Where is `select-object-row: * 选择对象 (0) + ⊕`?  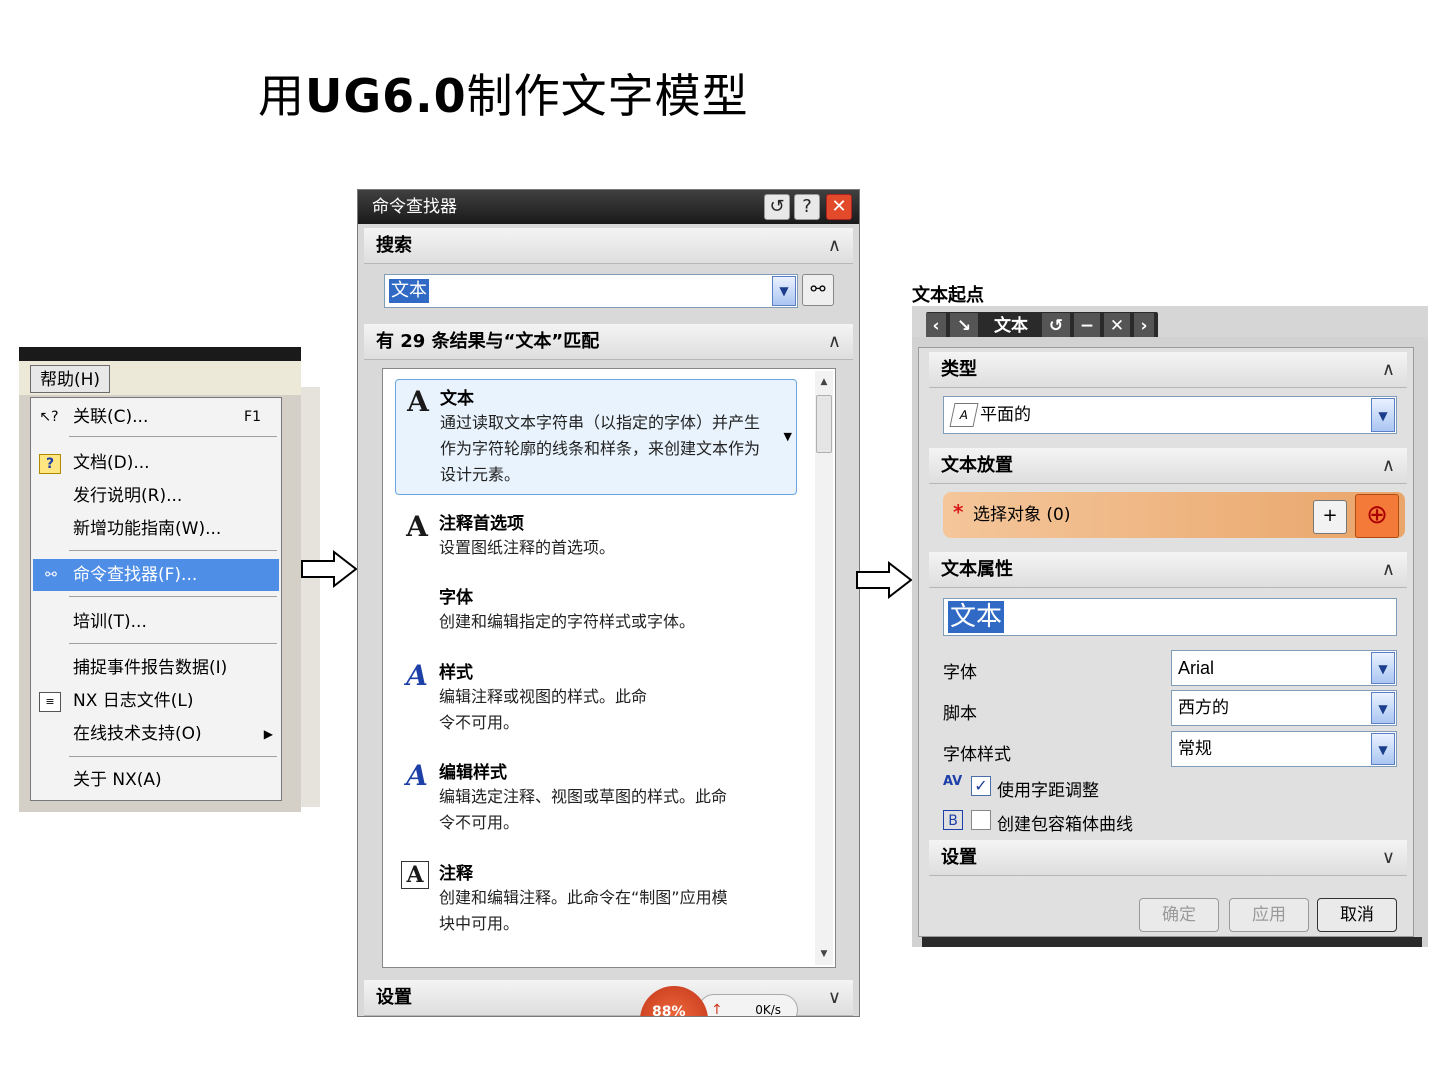 select-object-row: * 选择对象 (0) + ⊕ is located at coordinates (1174, 515).